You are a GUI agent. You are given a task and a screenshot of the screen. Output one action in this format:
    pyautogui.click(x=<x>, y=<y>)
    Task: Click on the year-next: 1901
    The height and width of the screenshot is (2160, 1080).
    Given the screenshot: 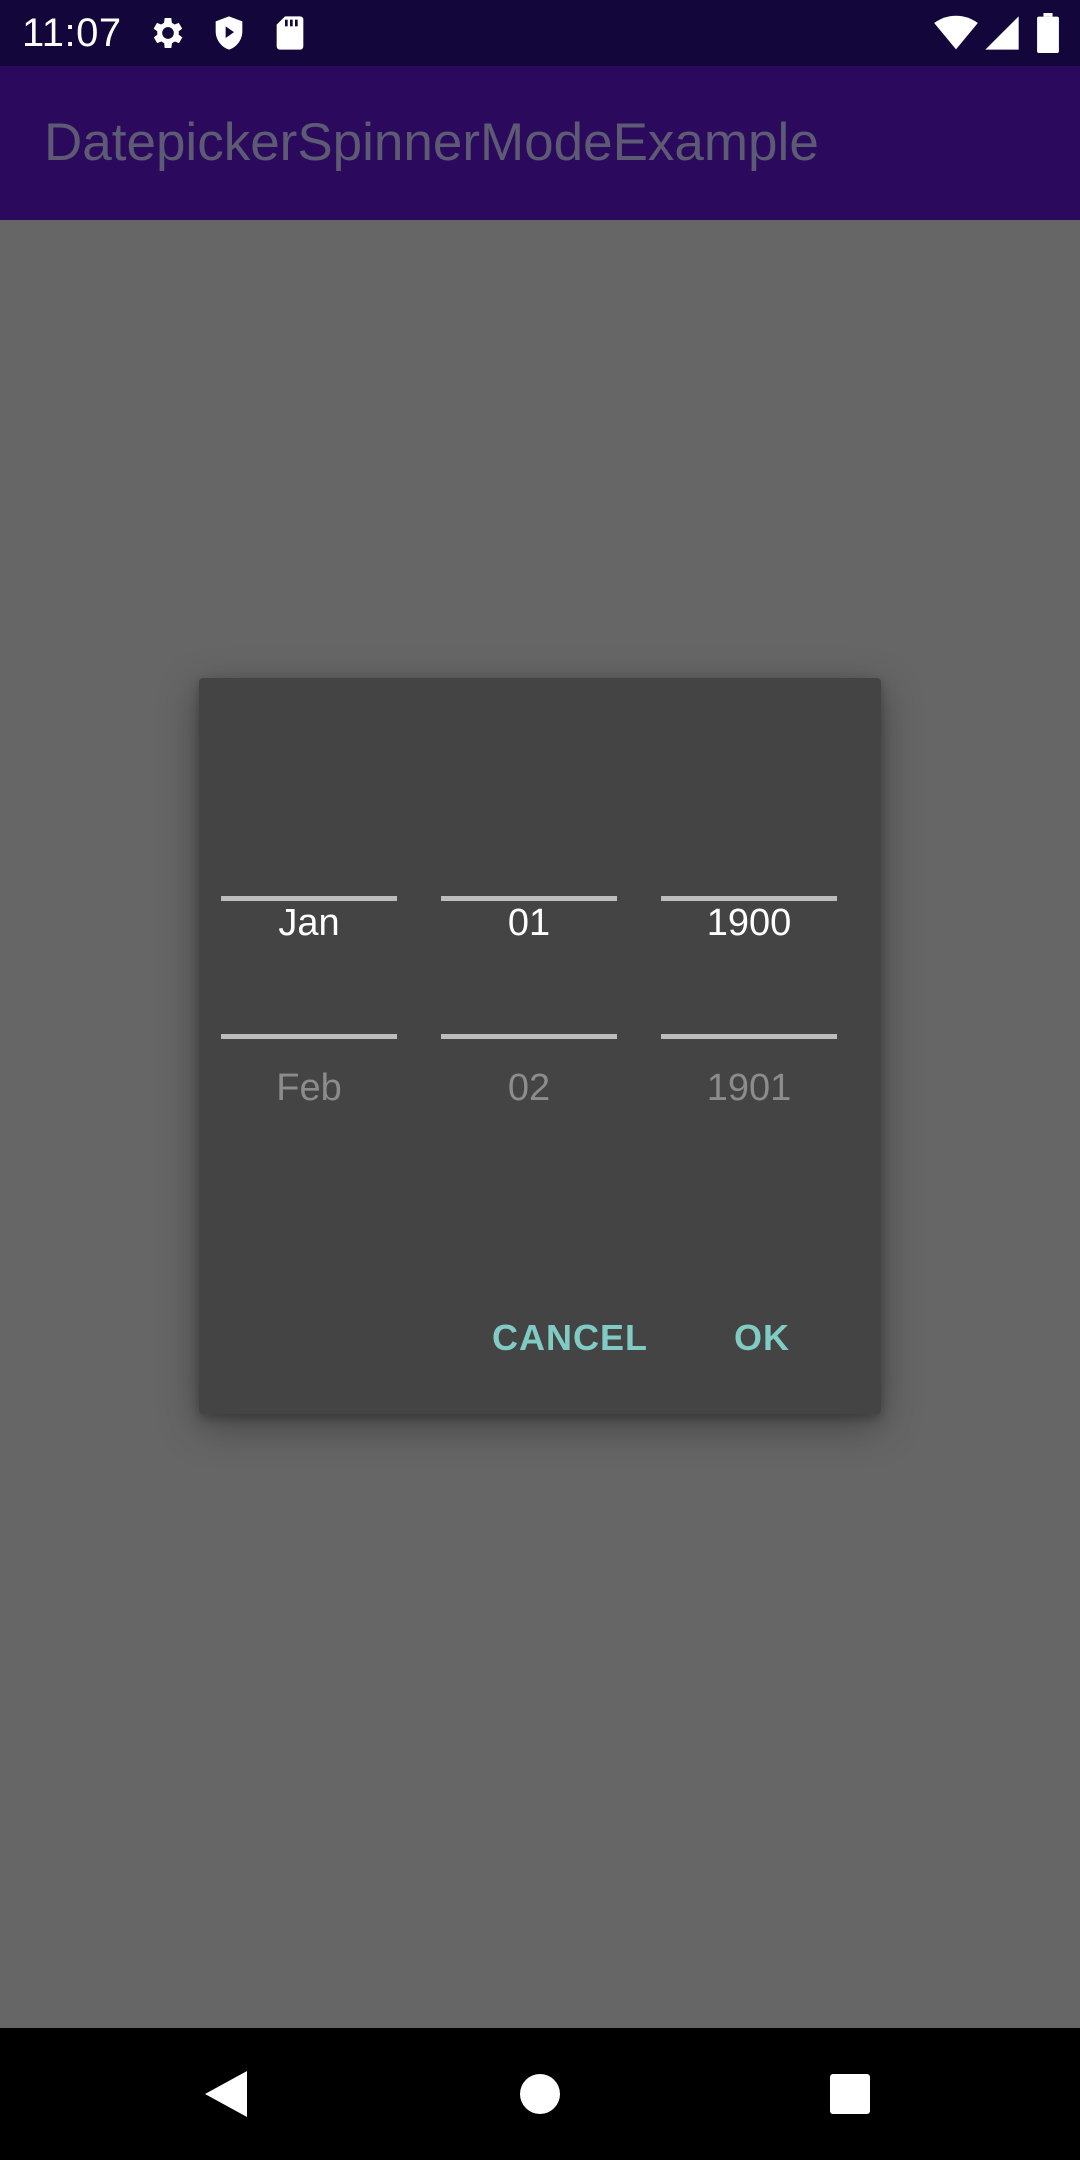 What is the action you would take?
    pyautogui.click(x=749, y=1088)
    